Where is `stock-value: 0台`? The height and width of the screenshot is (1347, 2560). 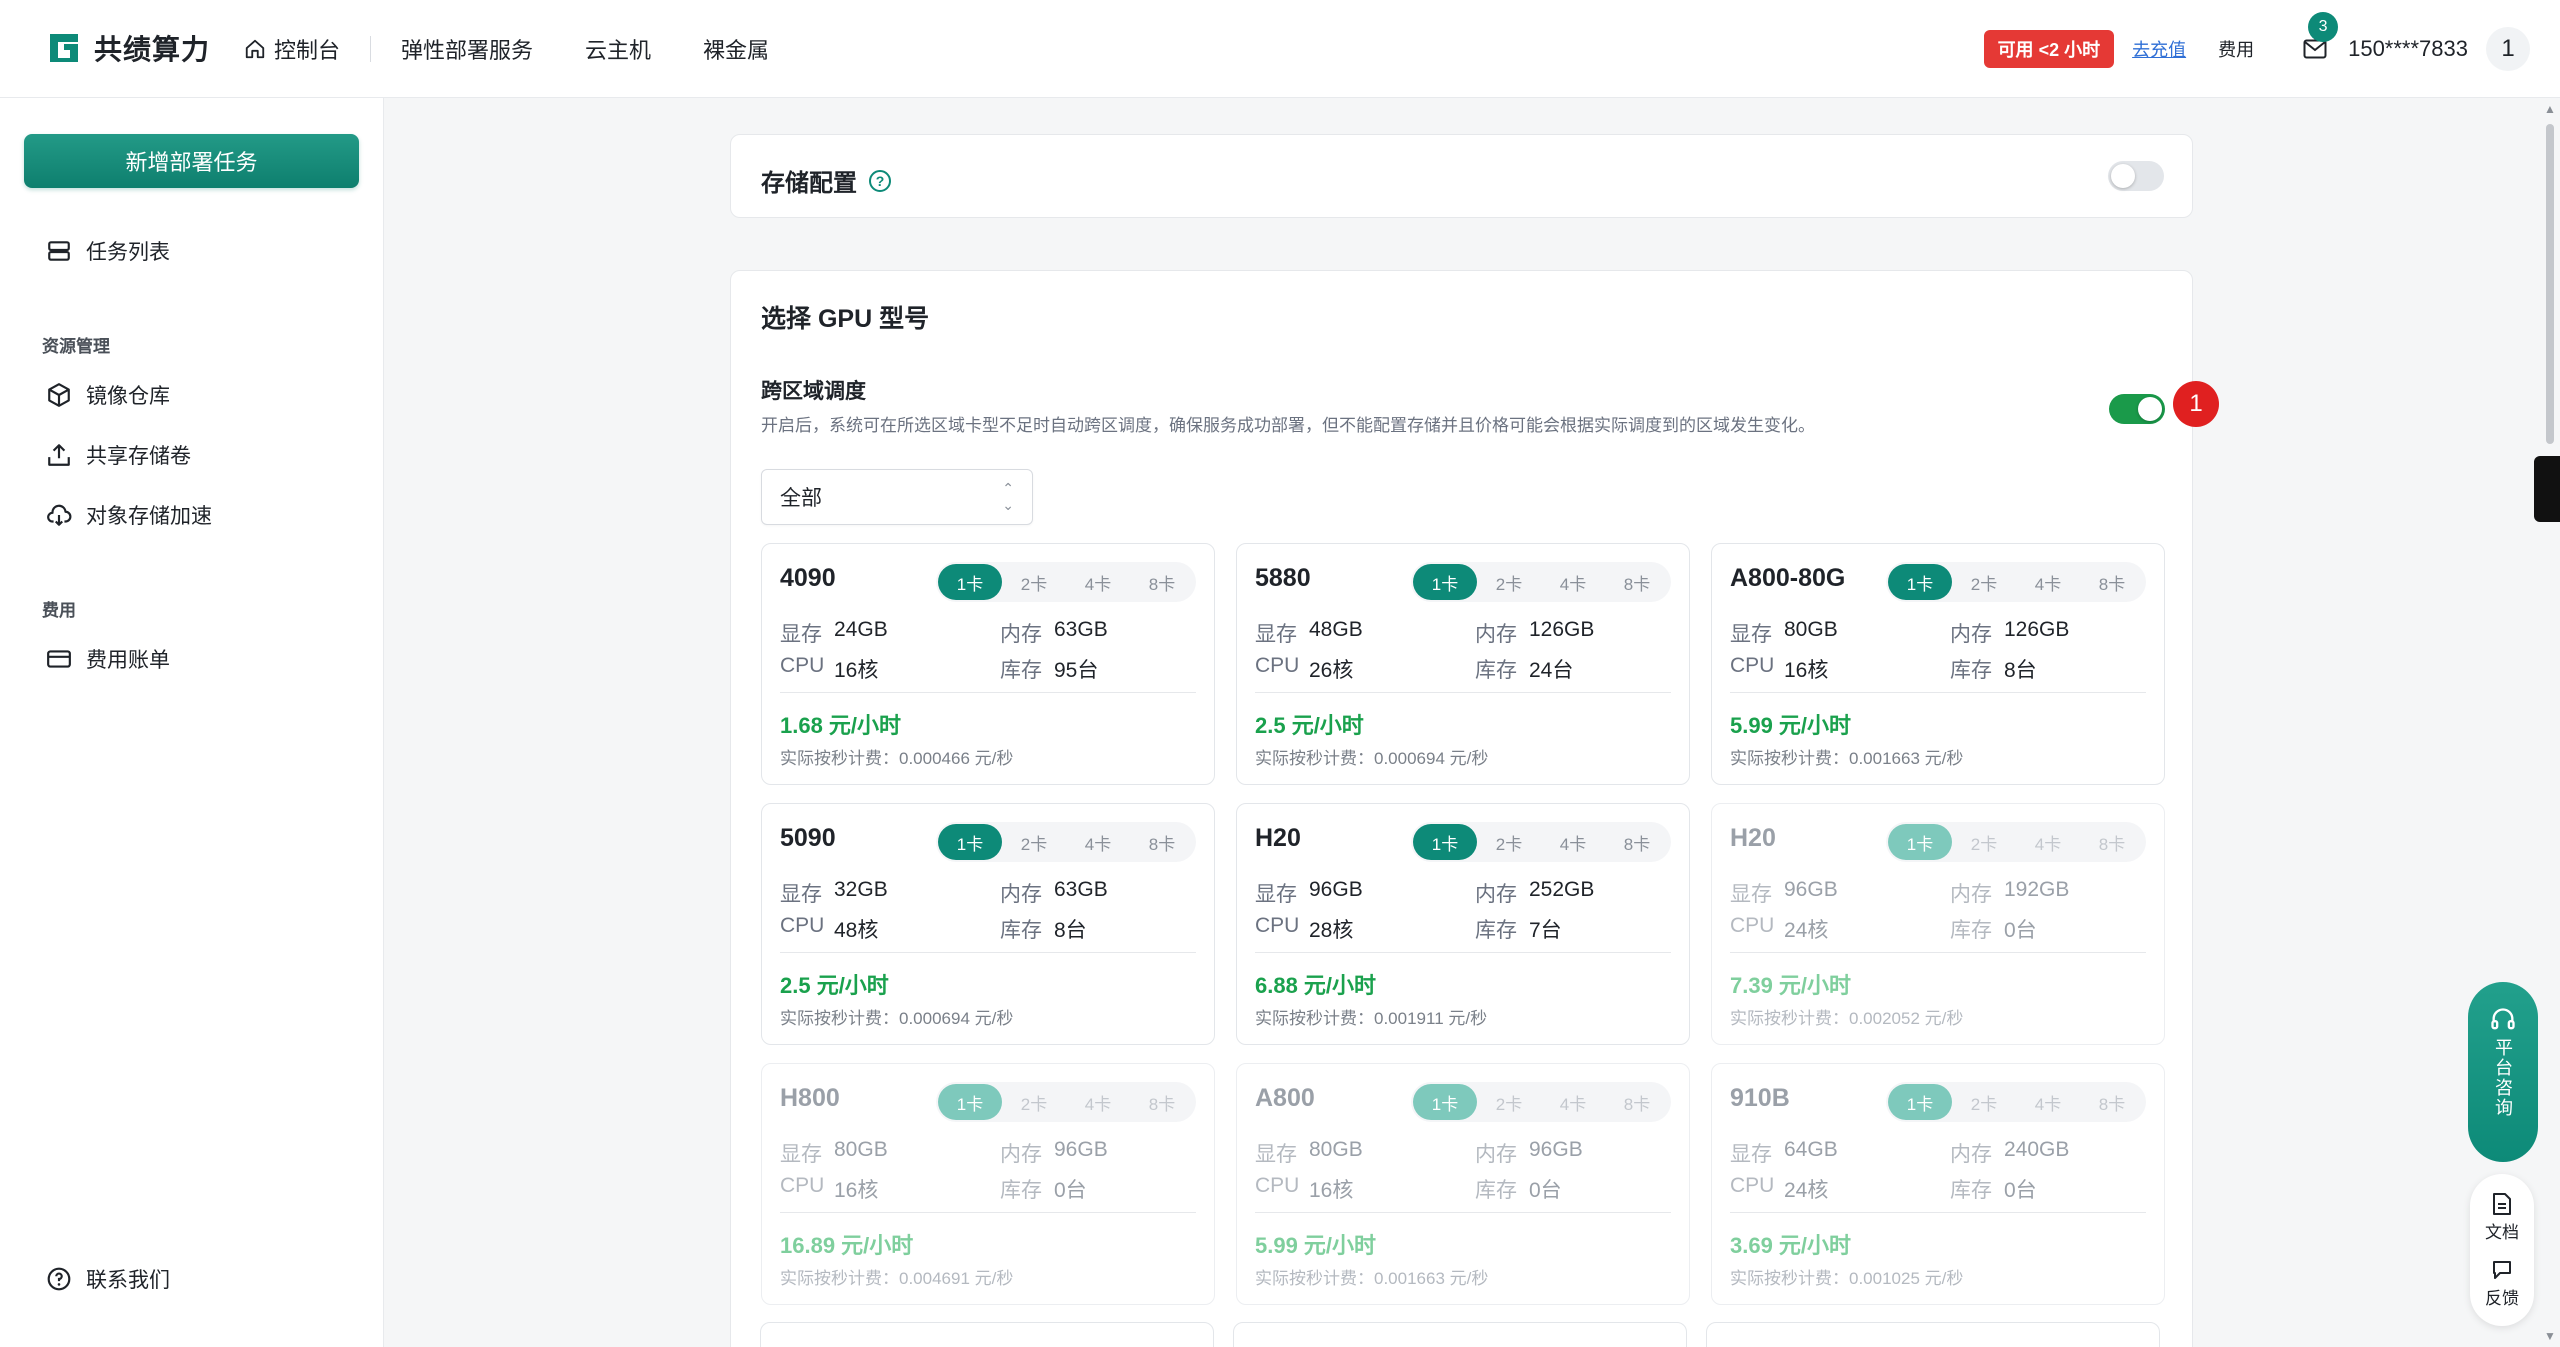 stock-value: 0台 is located at coordinates (1545, 1190).